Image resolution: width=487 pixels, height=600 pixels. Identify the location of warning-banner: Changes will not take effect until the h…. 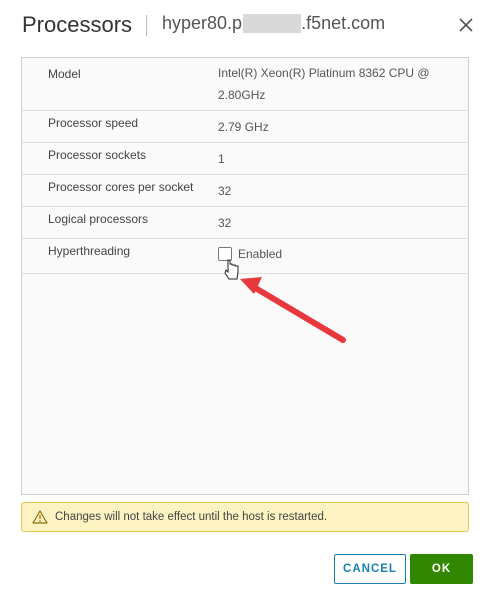
(245, 517).